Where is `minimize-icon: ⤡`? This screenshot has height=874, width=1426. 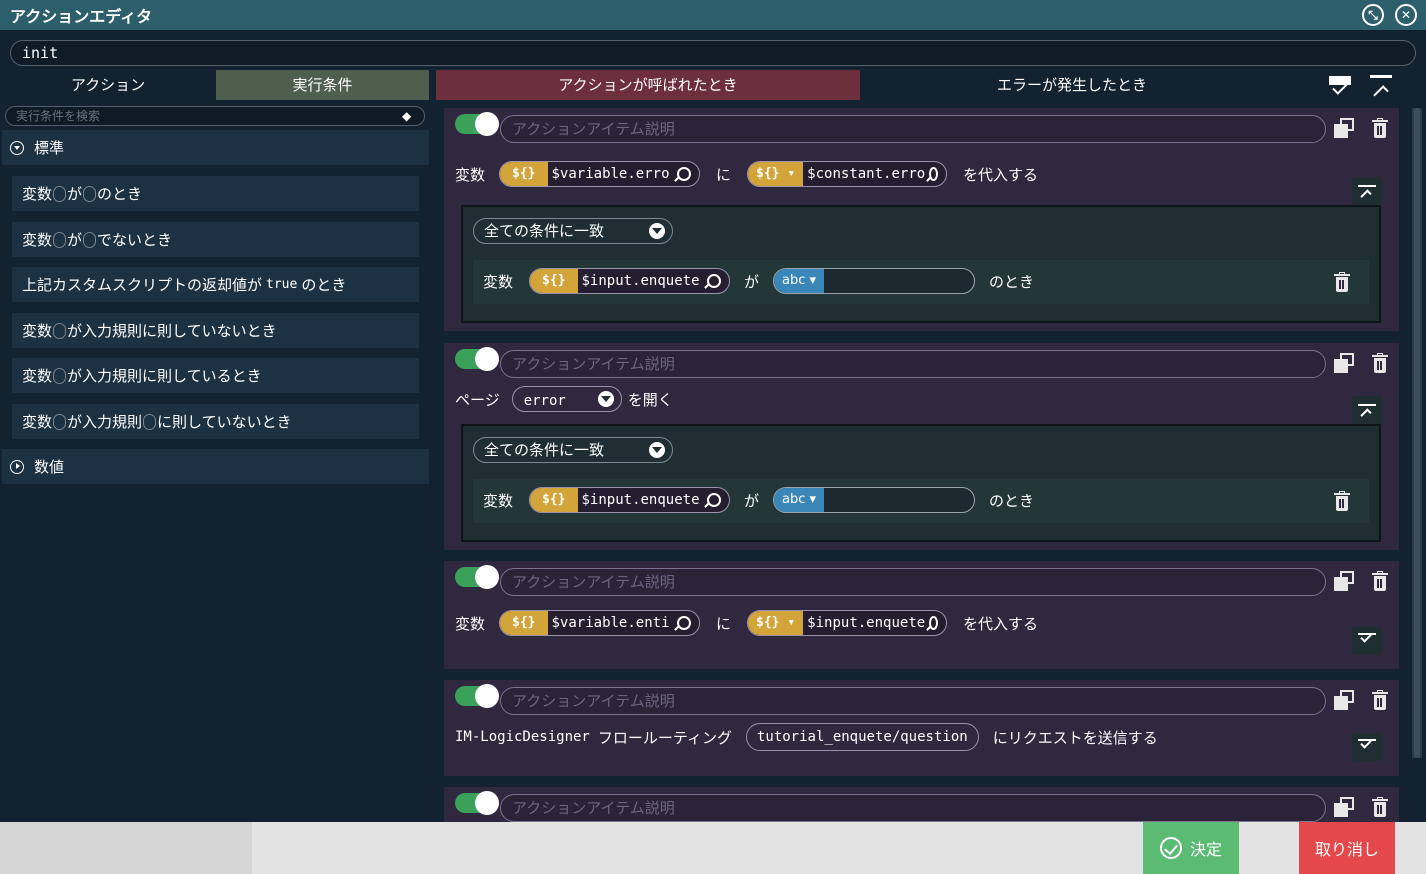
minimize-icon: ⤡ is located at coordinates (1373, 15).